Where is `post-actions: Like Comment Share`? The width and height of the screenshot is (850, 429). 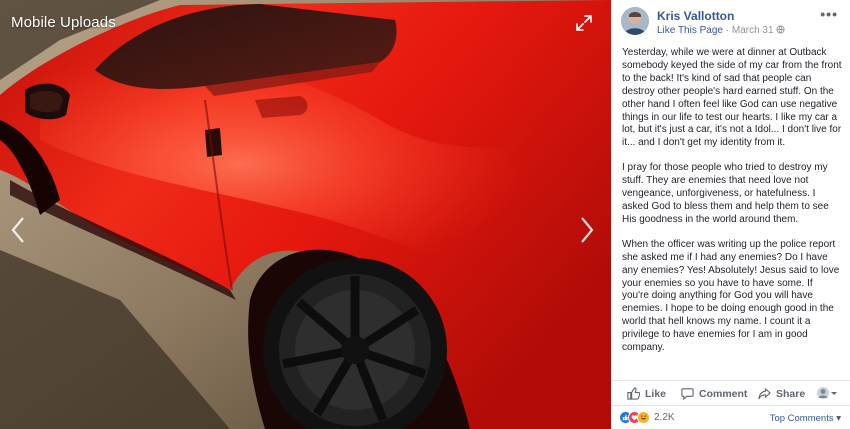
post-actions: Like Comment Share is located at coordinates (730, 393).